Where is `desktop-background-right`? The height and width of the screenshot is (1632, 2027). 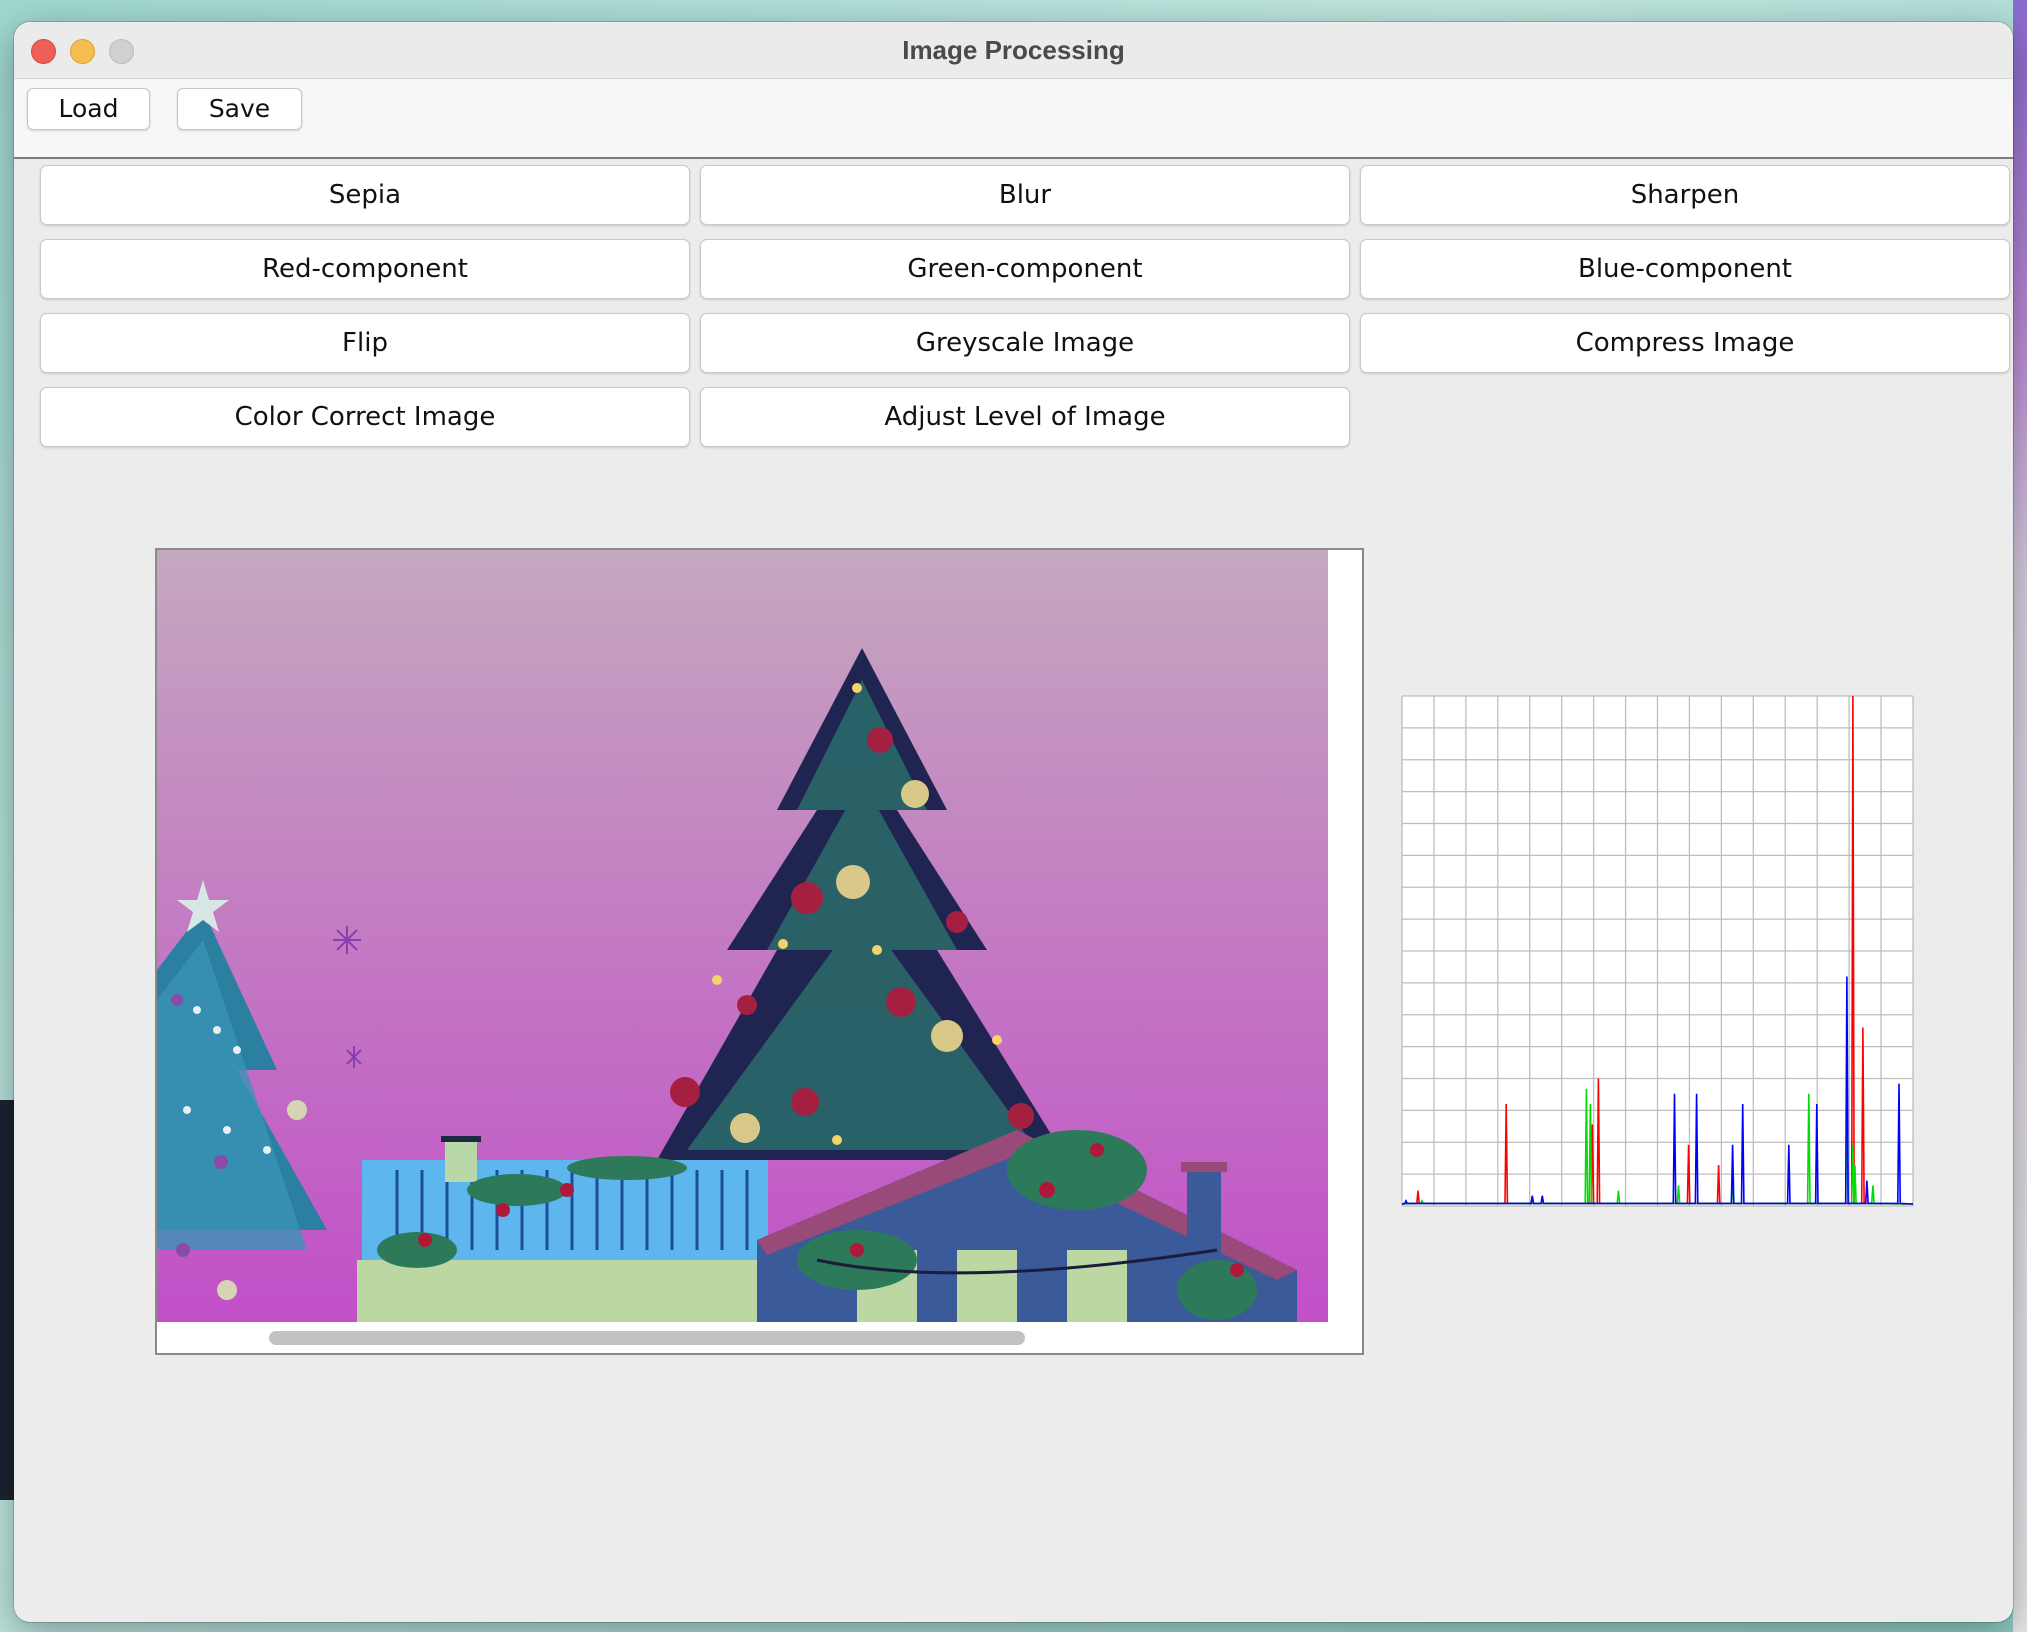
desktop-background-right is located at coordinates (2020, 816).